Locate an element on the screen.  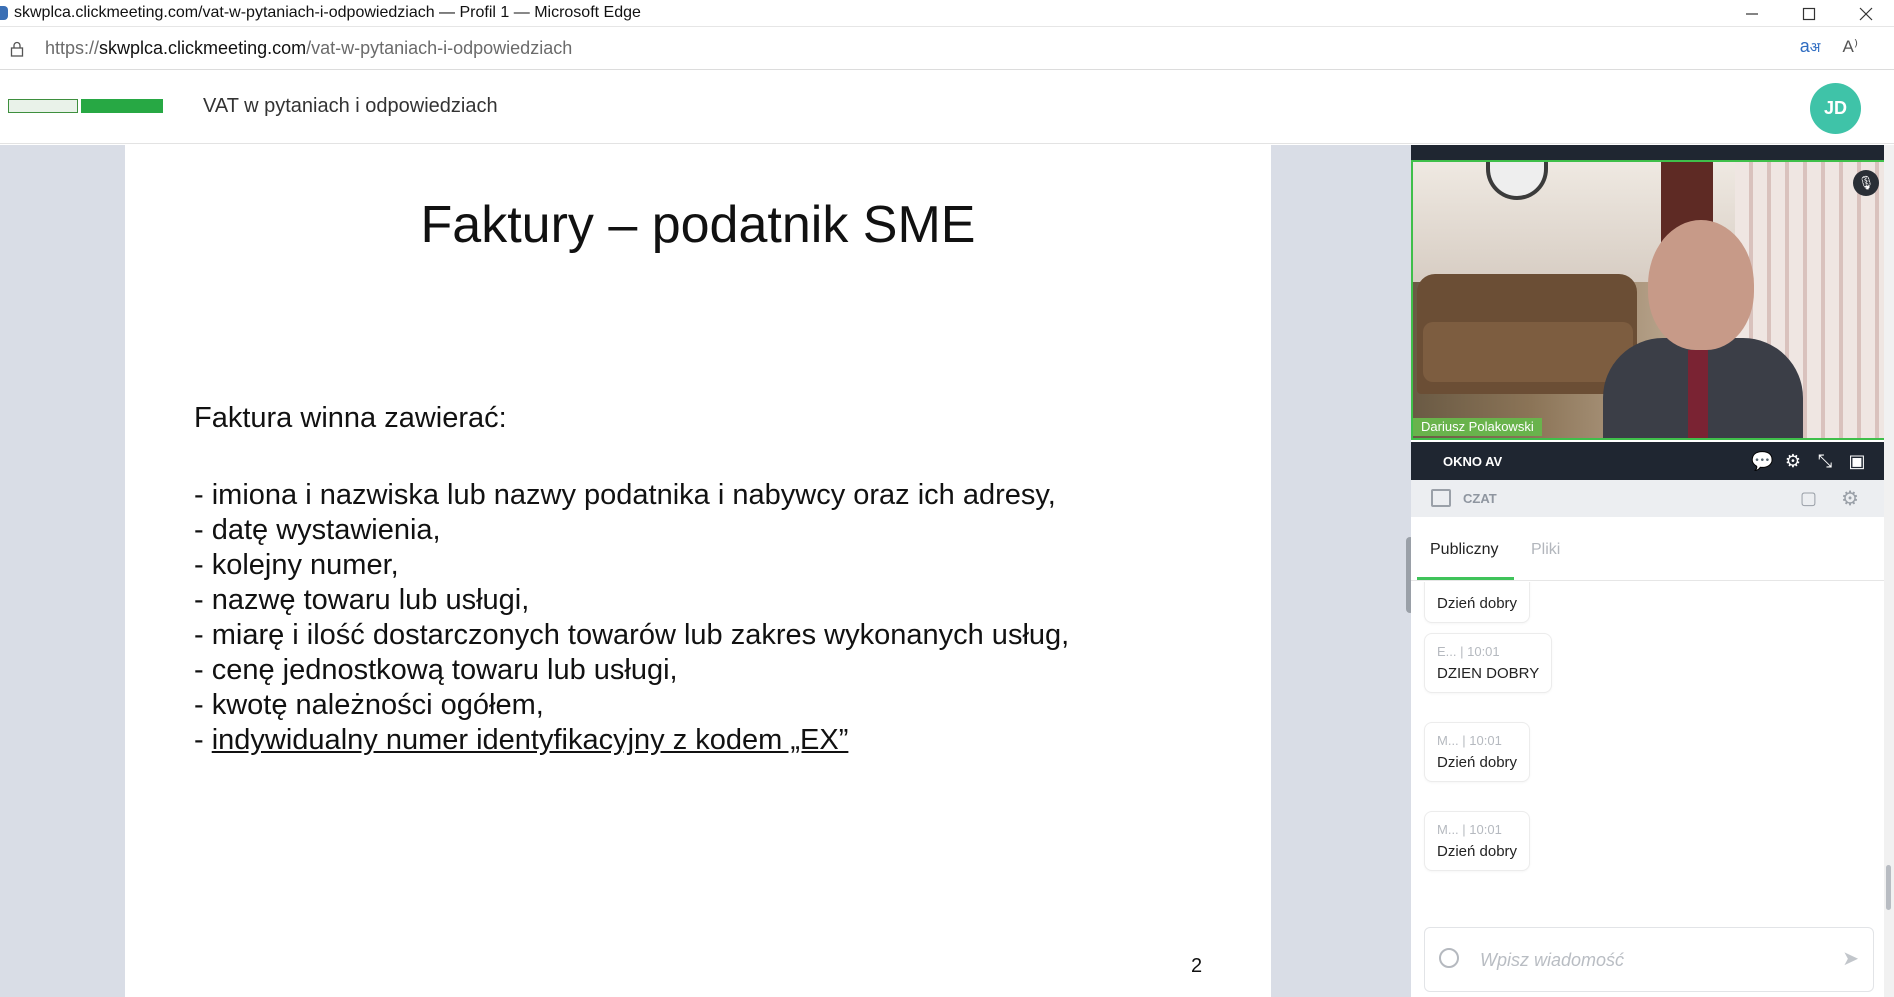
presenter-video: 🎙 Dariusz Polakowski is located at coordinates (1649, 300).